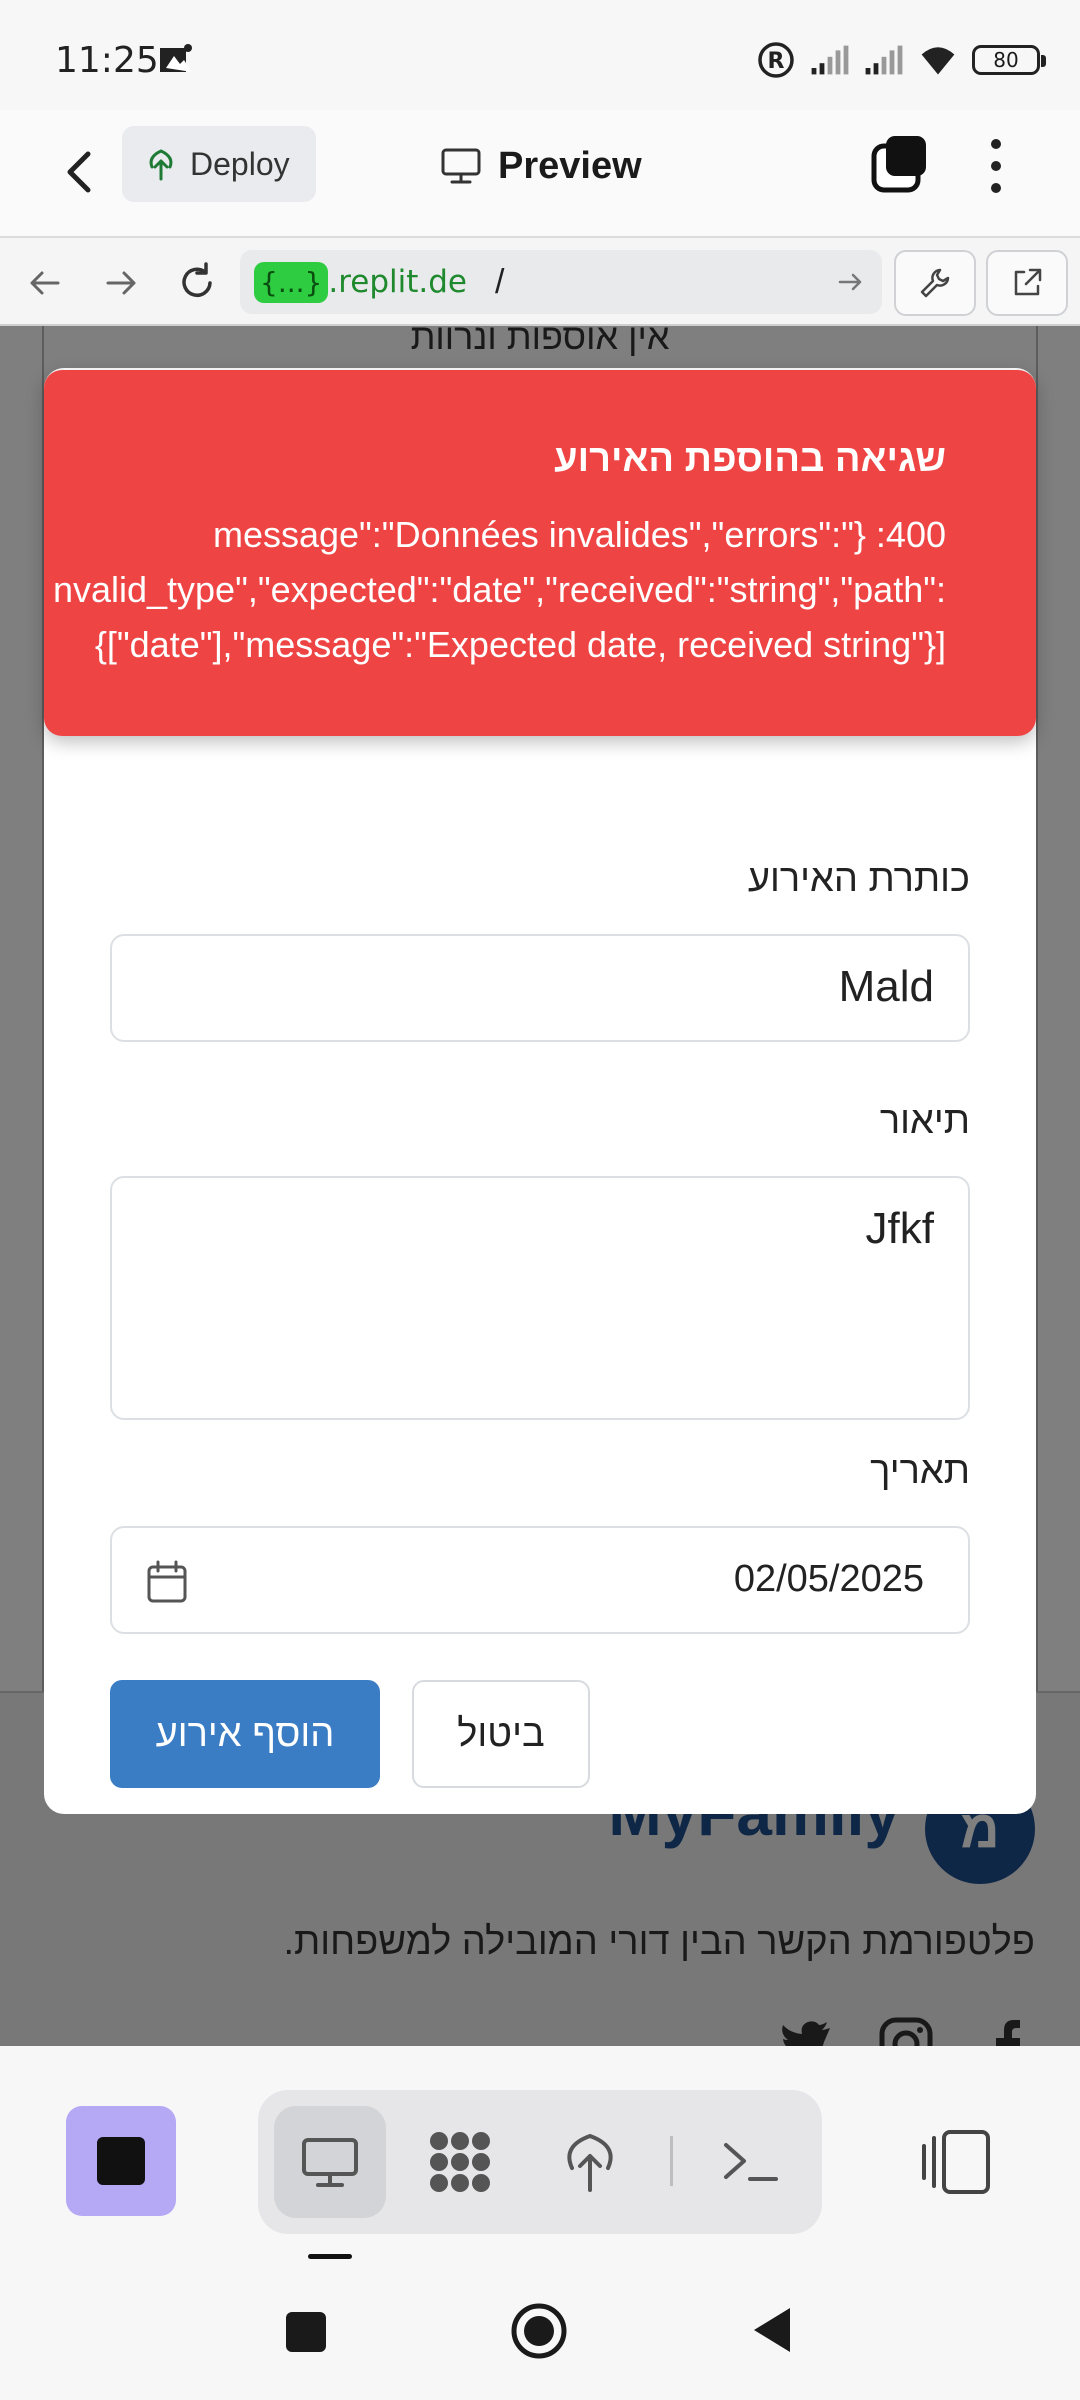 The height and width of the screenshot is (2400, 1080). I want to click on url-bar: {...} .replit.de /, so click(540, 281).